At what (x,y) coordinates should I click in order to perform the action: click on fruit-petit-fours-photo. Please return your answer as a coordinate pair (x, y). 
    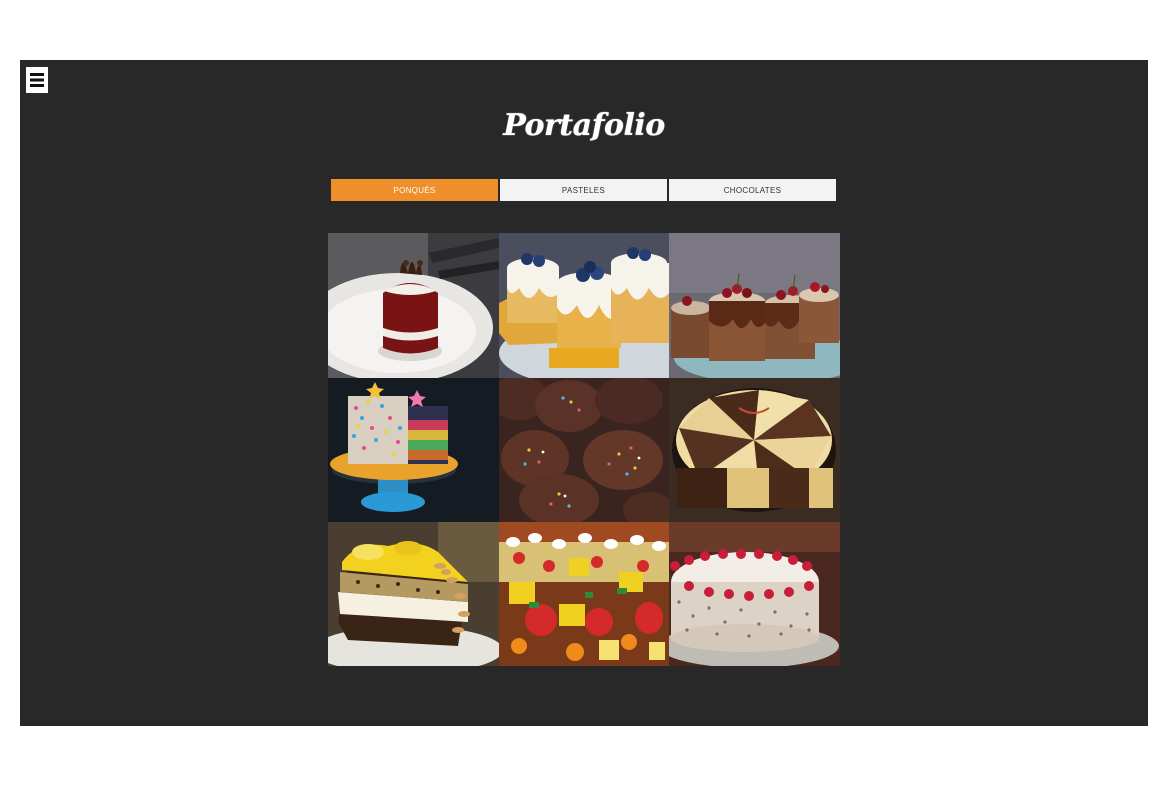
    Looking at the image, I should click on (584, 594).